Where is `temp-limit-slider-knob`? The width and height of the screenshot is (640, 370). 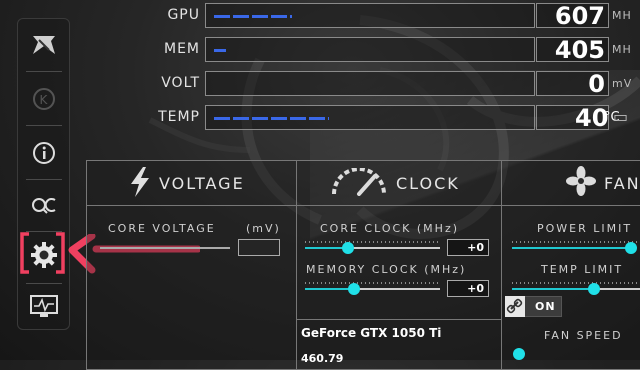 temp-limit-slider-knob is located at coordinates (594, 289).